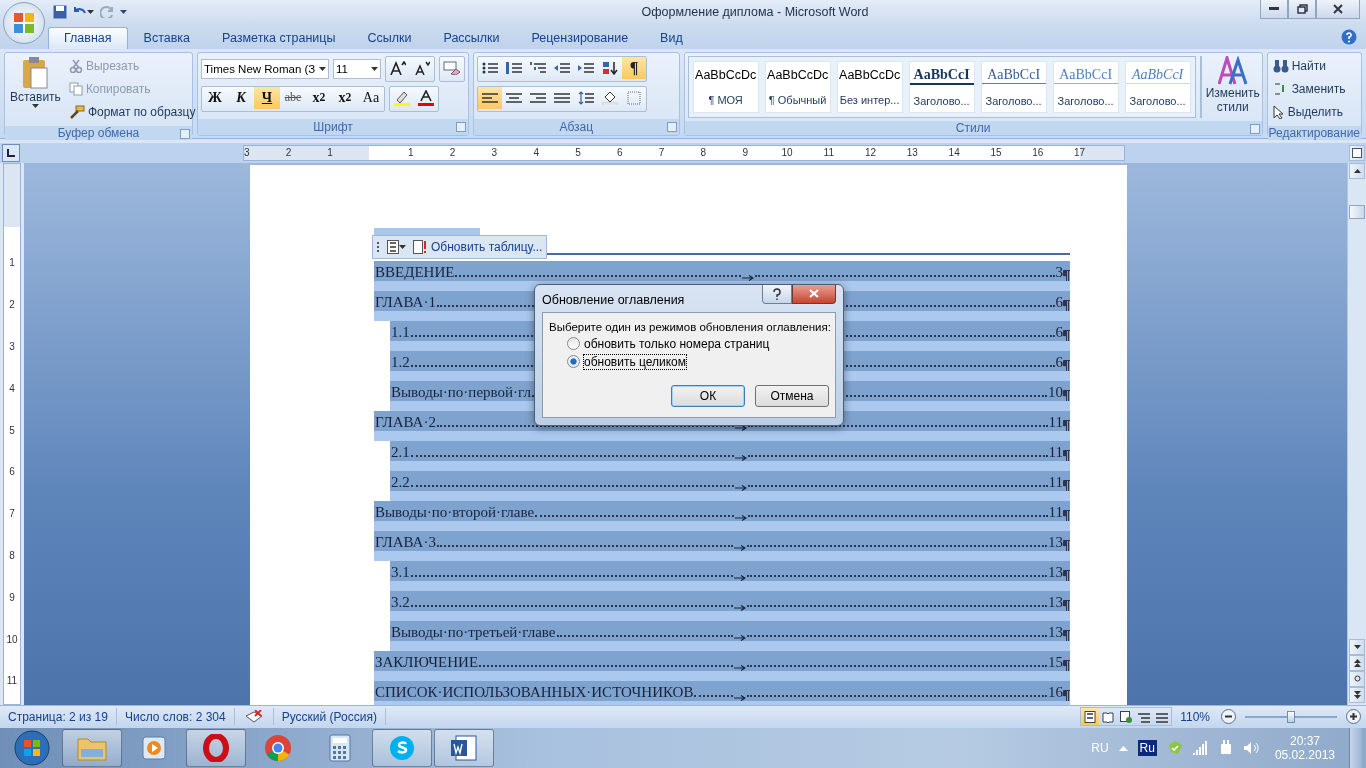  What do you see at coordinates (1059, 301) in the screenshot?
I see `page-number: 6` at bounding box center [1059, 301].